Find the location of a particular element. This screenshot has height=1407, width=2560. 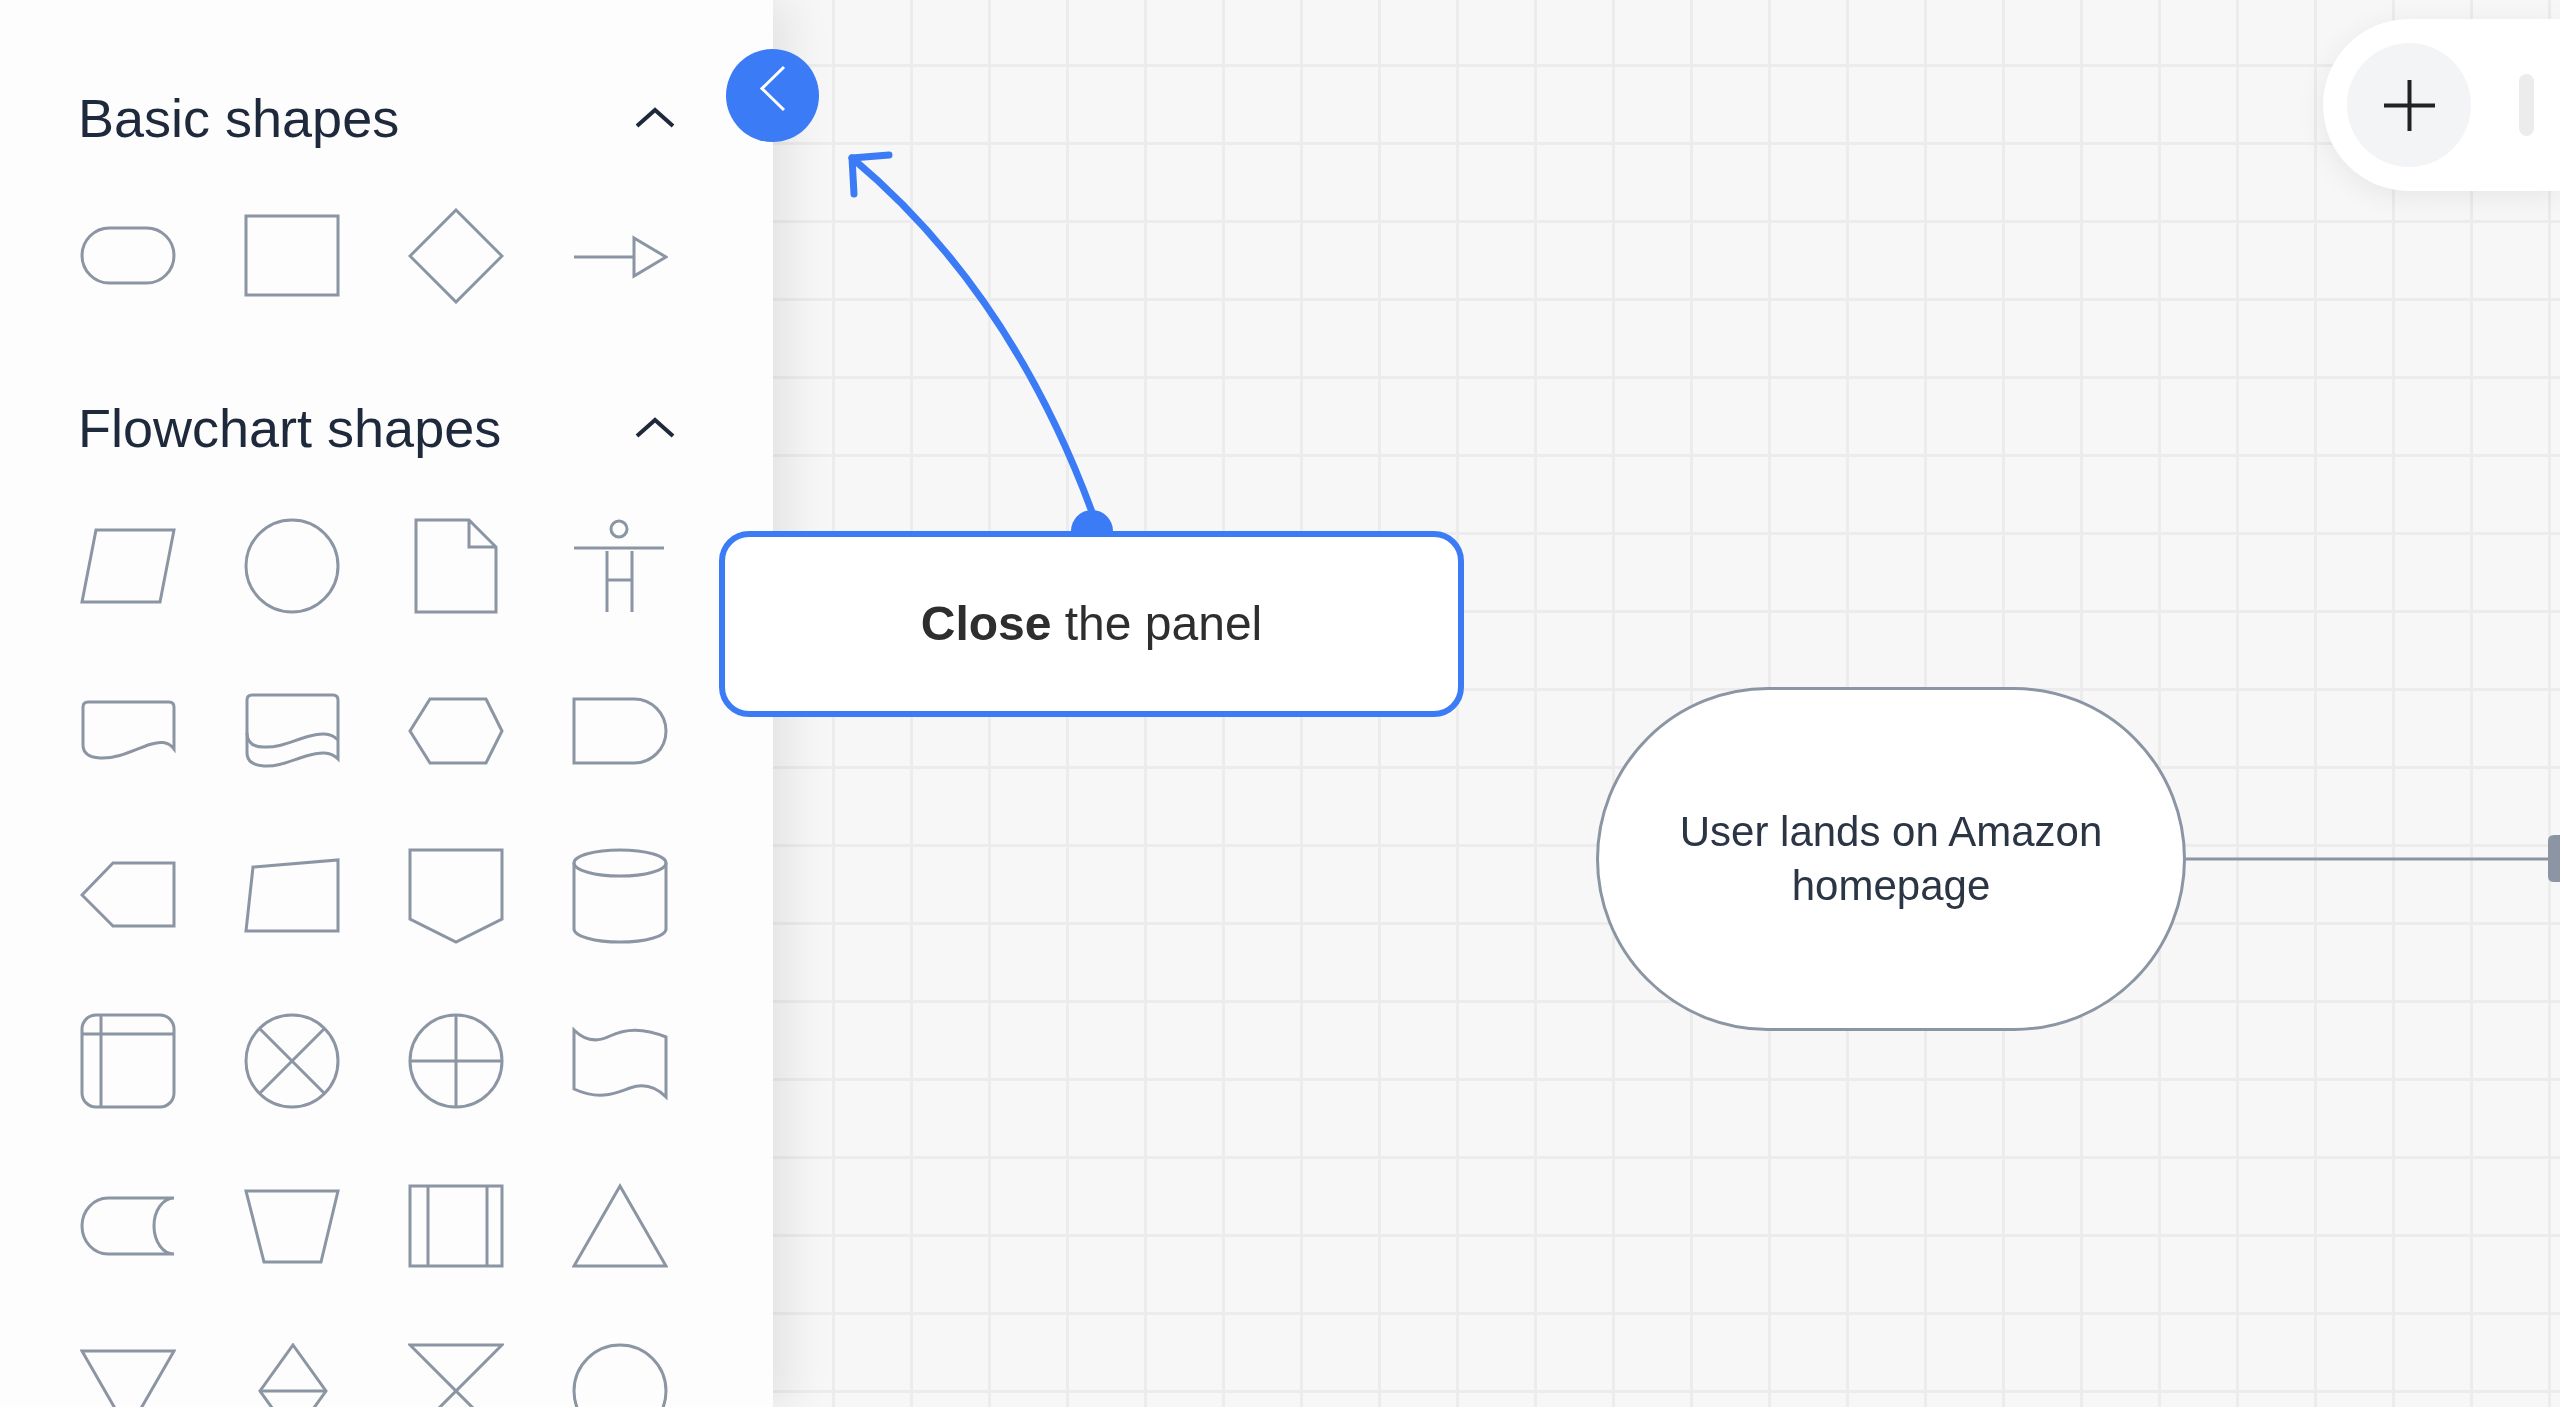

circle-icon is located at coordinates (292, 566).